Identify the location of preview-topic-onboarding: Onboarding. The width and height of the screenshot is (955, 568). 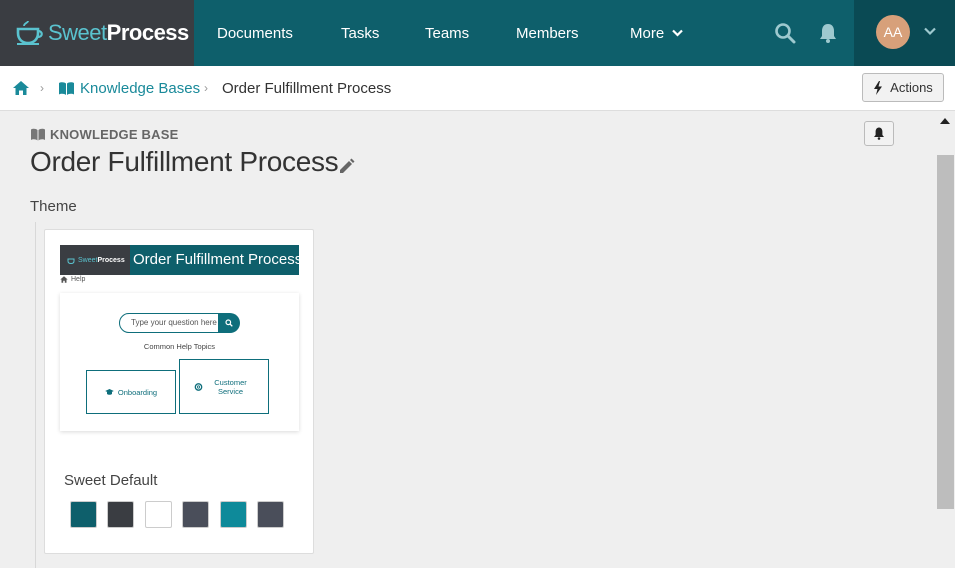
(131, 392).